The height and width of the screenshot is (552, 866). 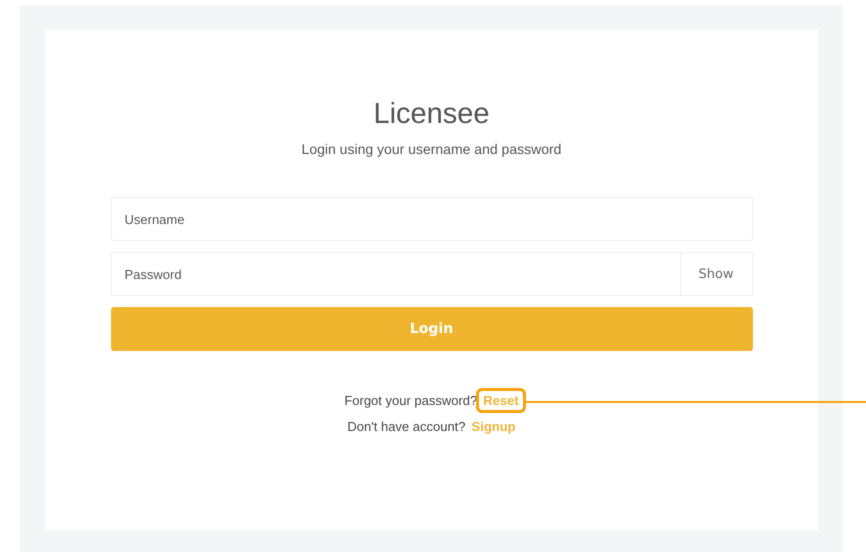 I want to click on link-prompt: Don't have account?, so click(x=406, y=426).